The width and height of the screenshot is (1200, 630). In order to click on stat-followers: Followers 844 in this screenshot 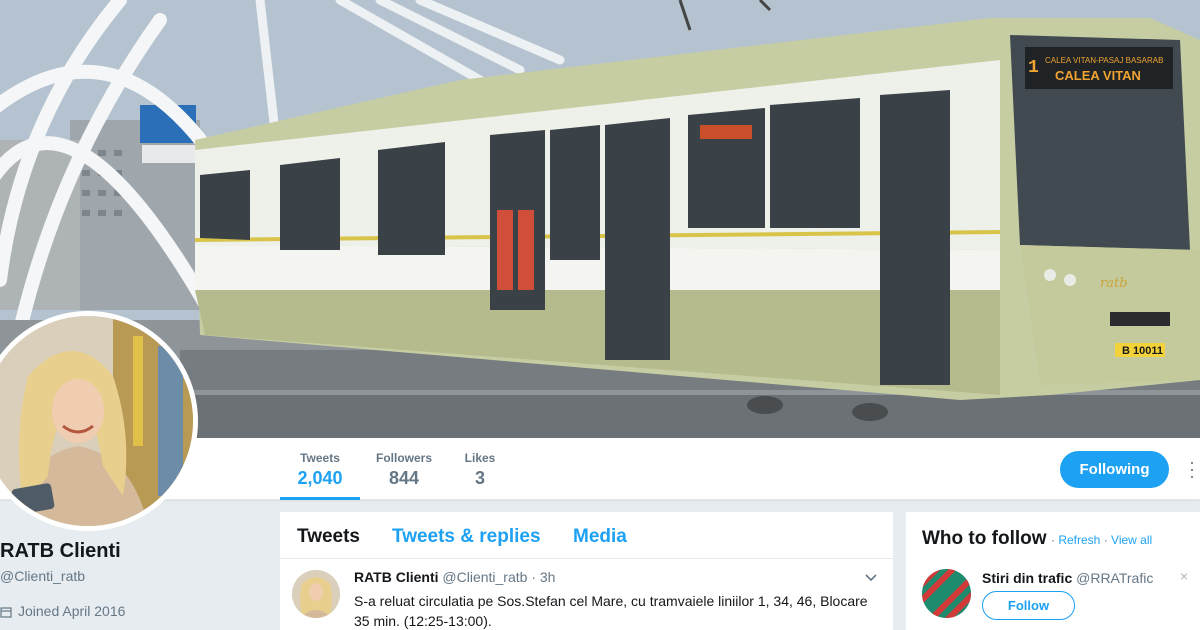, I will do `click(404, 469)`.